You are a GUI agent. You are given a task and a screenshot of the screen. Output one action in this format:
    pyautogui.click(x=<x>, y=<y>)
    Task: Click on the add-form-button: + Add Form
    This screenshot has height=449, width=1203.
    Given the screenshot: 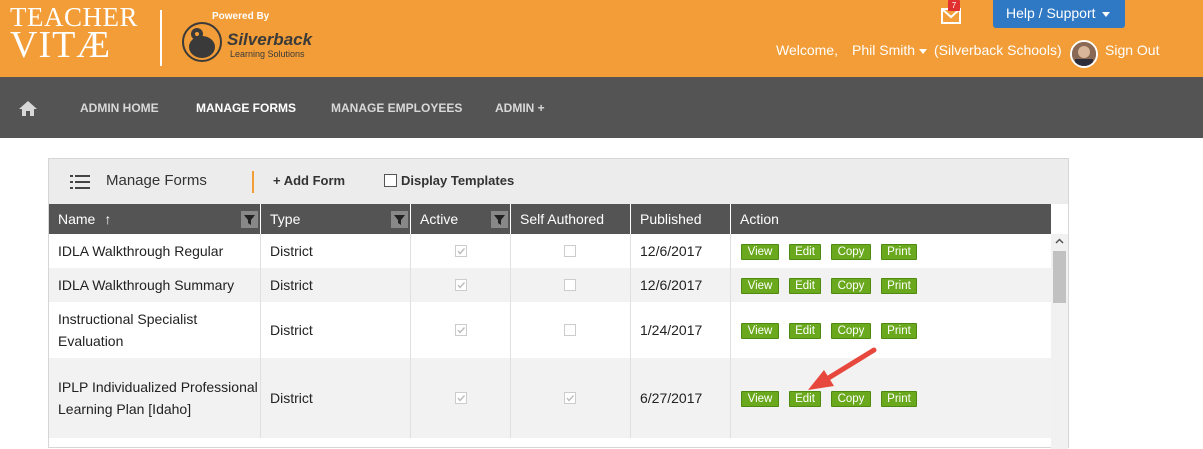 What is the action you would take?
    pyautogui.click(x=309, y=180)
    